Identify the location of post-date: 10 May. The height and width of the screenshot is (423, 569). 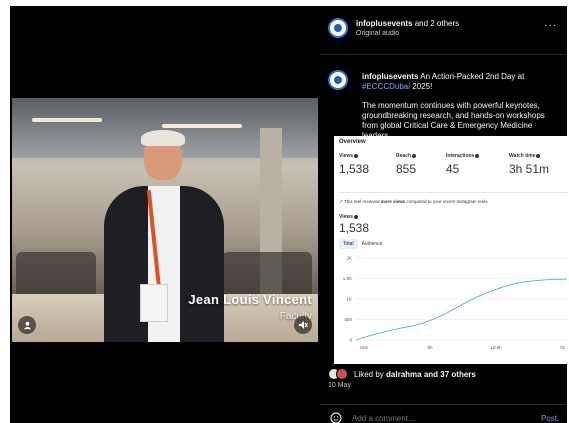
(339, 385).